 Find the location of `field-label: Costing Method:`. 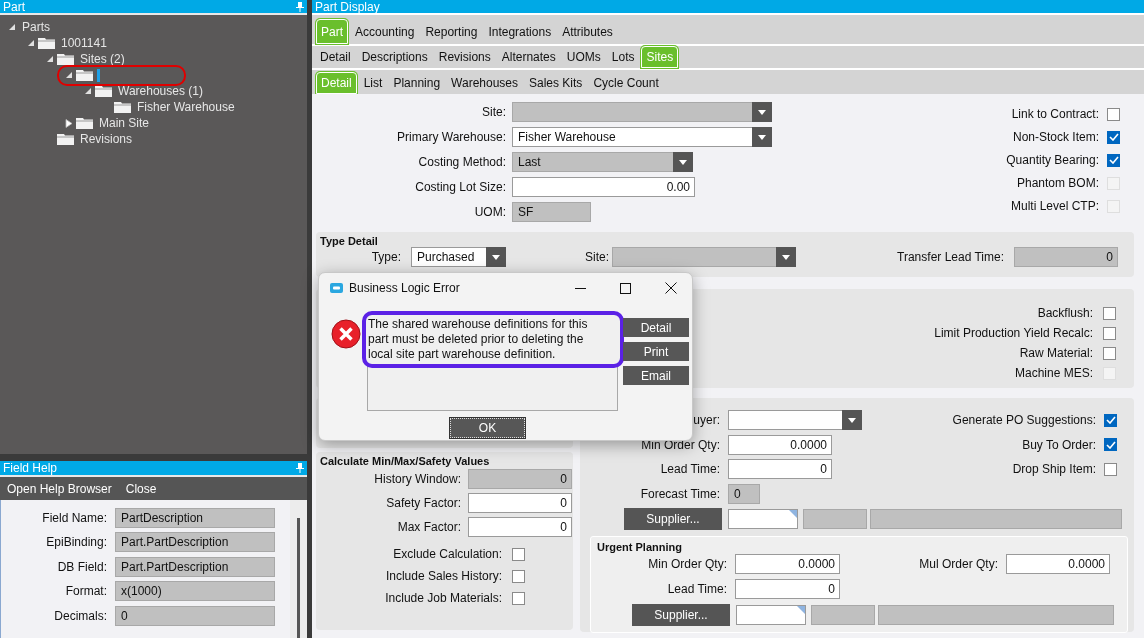

field-label: Costing Method: is located at coordinates (461, 162).